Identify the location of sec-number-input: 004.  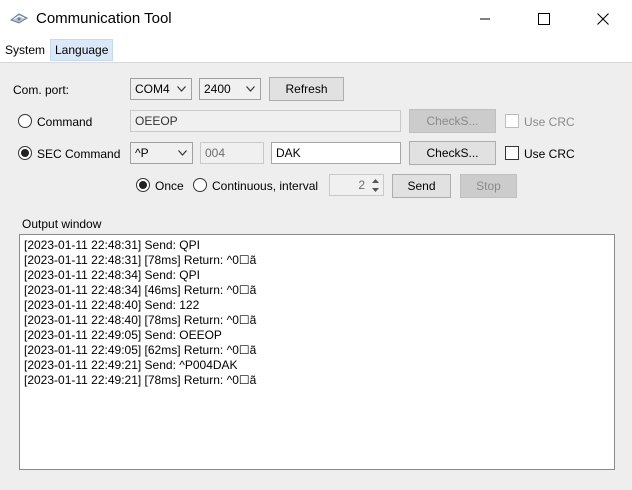
(232, 153).